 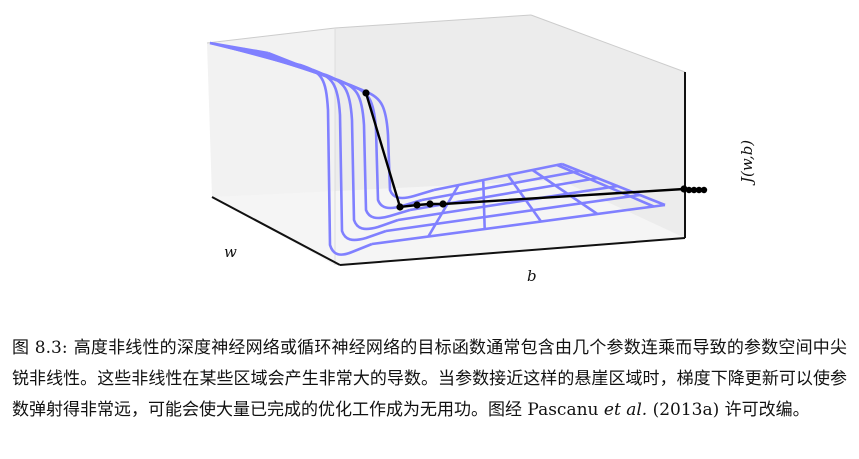 I want to click on caption-text-part2: (2013a) 许可改编。, so click(x=728, y=410).